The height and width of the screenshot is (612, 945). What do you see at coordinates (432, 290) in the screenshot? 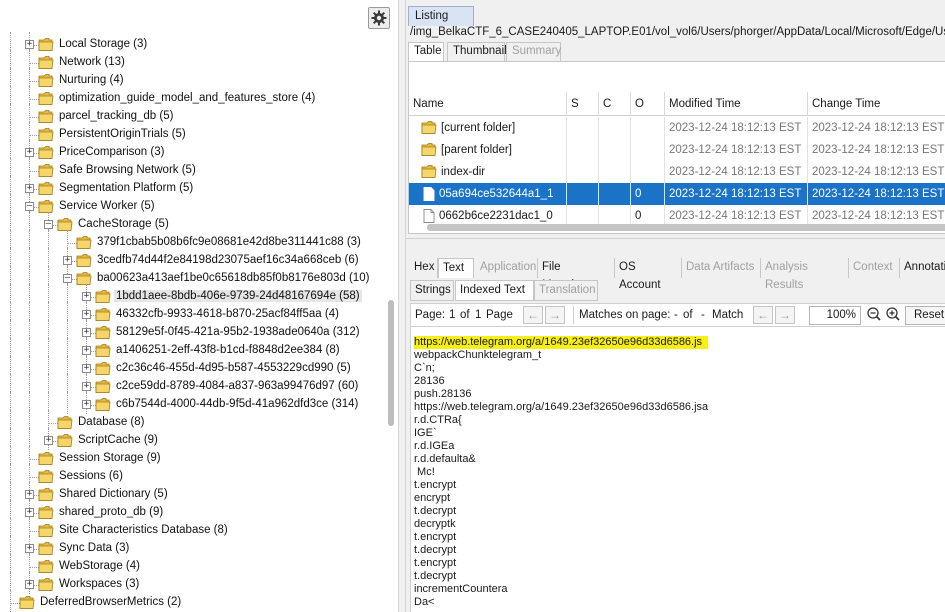
I see `subtab-strings: Strings` at bounding box center [432, 290].